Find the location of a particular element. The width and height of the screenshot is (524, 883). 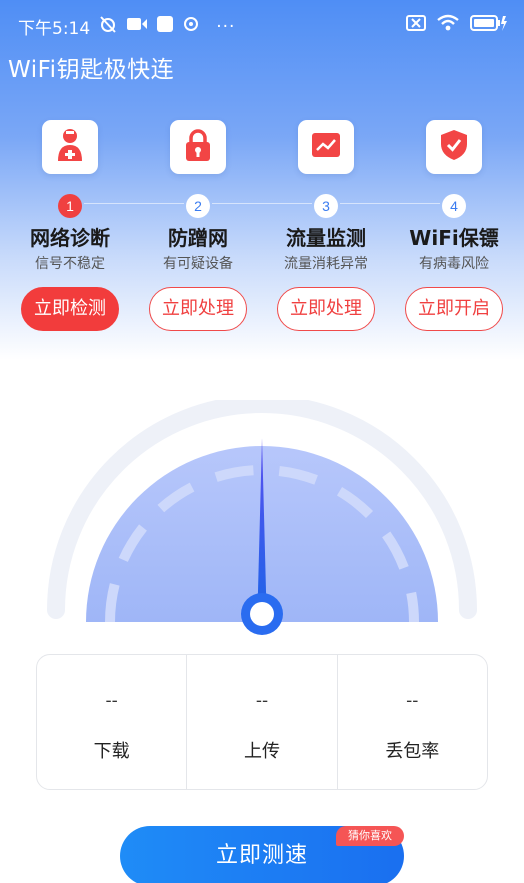

alarm-off-icon is located at coordinates (108, 26).